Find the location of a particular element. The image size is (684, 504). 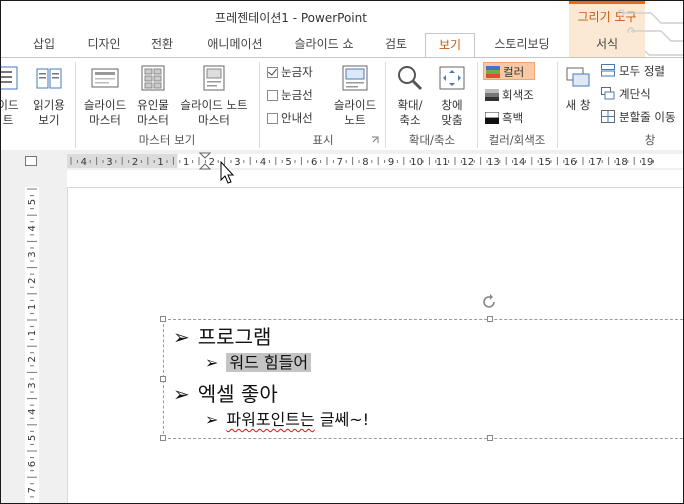

outline-view-icon is located at coordinates (9, 78).